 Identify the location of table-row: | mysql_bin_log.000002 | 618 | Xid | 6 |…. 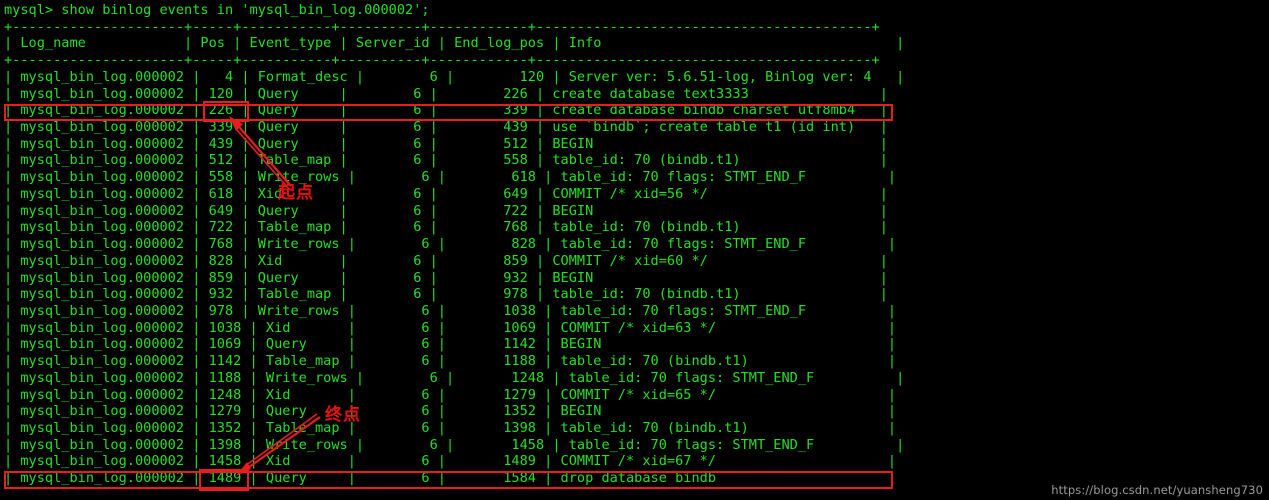
(446, 193).